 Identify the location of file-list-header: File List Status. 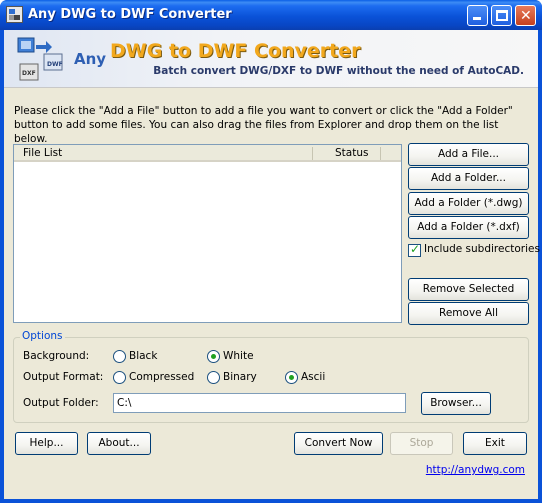
(207, 153).